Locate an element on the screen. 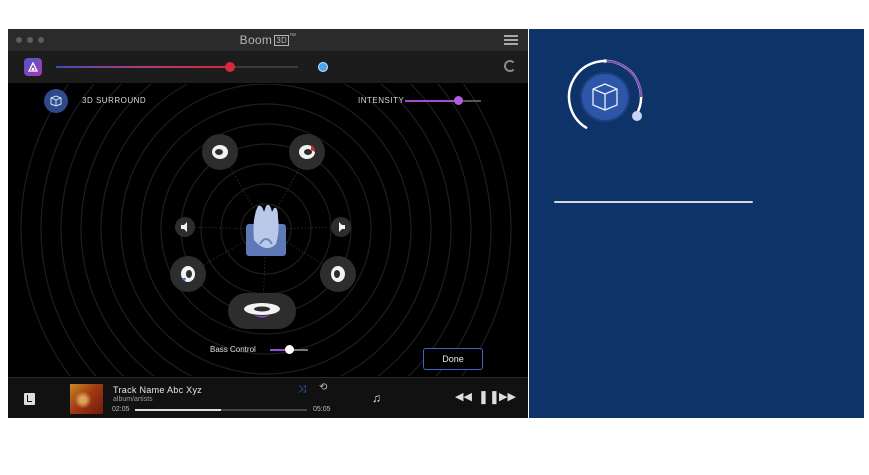 The height and width of the screenshot is (475, 869). queue-icon: ♫ is located at coordinates (376, 398).